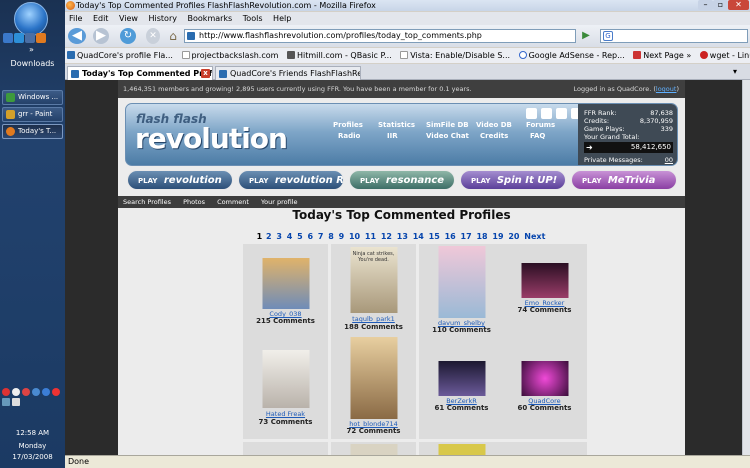  What do you see at coordinates (392, 136) in the screenshot?
I see `nav-iir: IIR` at bounding box center [392, 136].